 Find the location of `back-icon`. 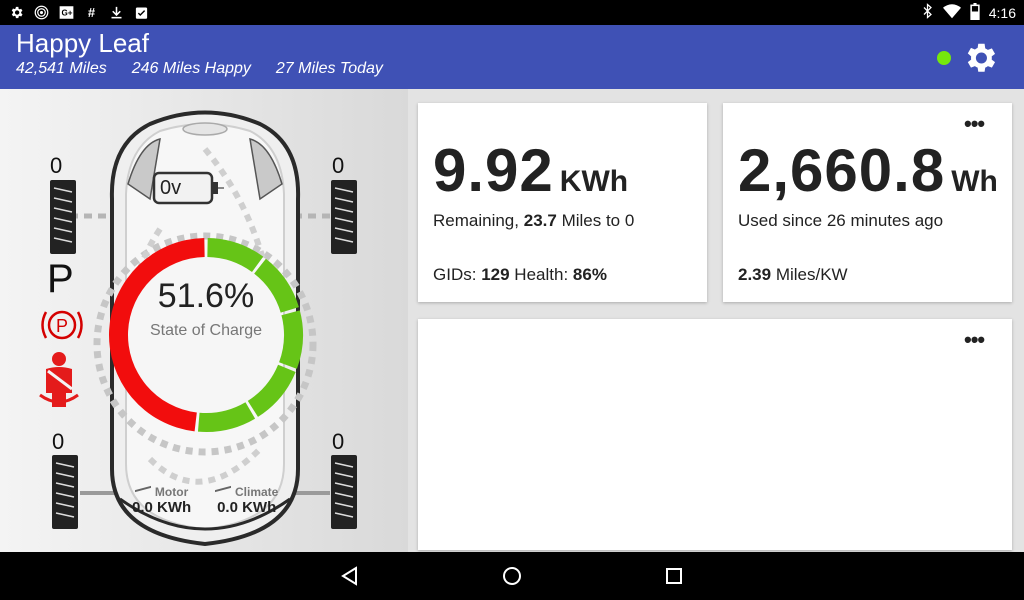

back-icon is located at coordinates (350, 576).